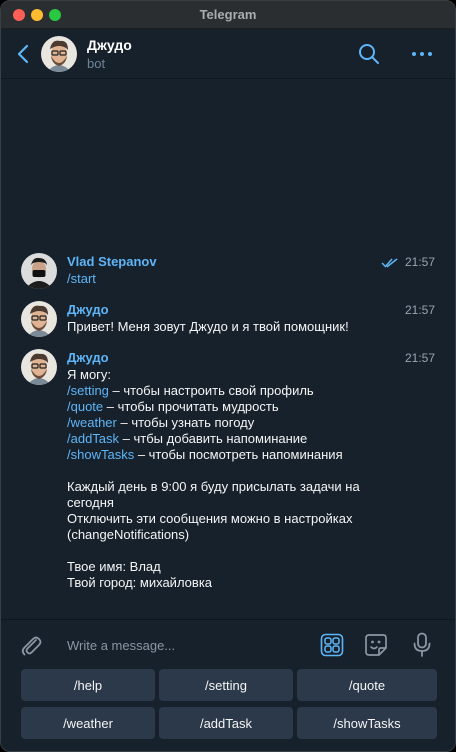  I want to click on double-check-icon, so click(389, 263).